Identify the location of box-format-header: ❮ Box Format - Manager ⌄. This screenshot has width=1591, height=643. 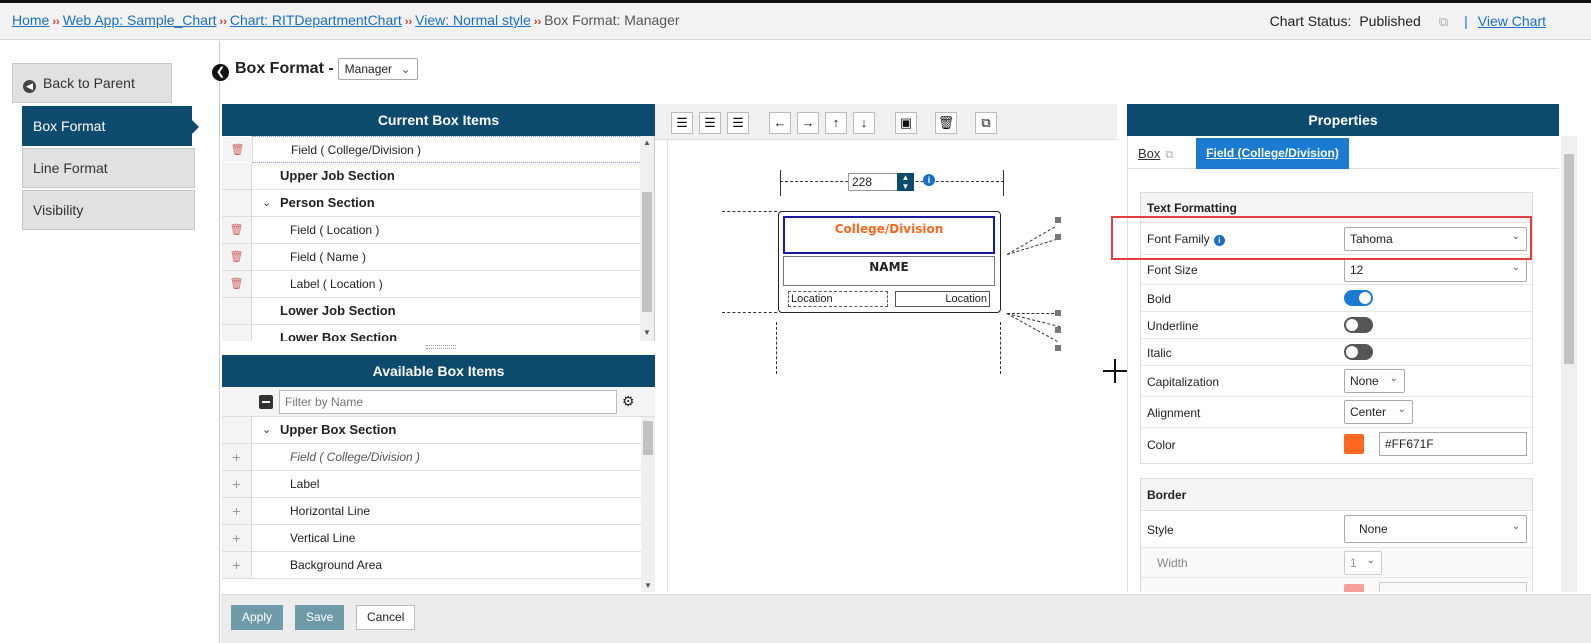
(315, 69).